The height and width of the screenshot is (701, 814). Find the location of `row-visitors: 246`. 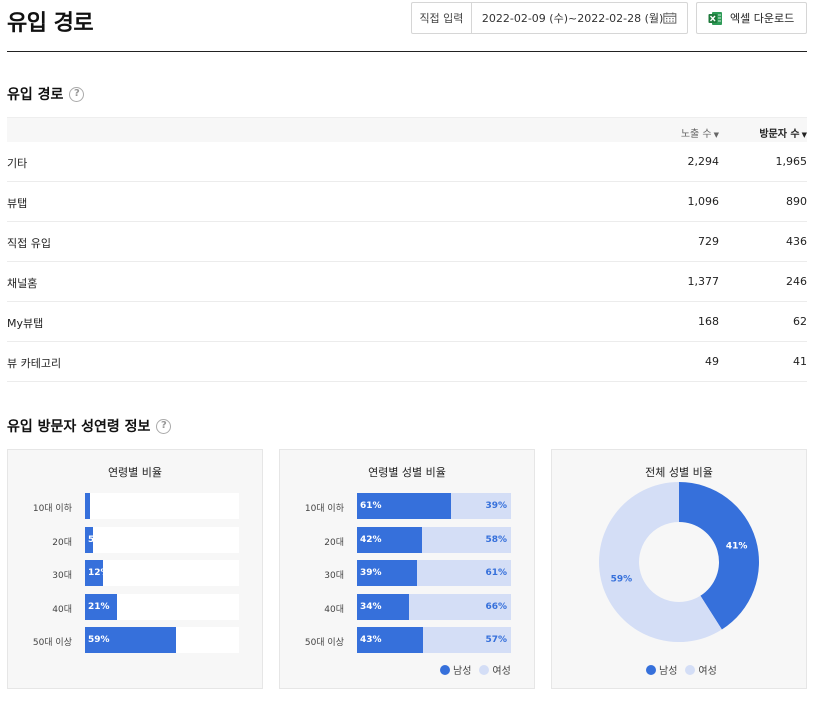

row-visitors: 246 is located at coordinates (796, 281).